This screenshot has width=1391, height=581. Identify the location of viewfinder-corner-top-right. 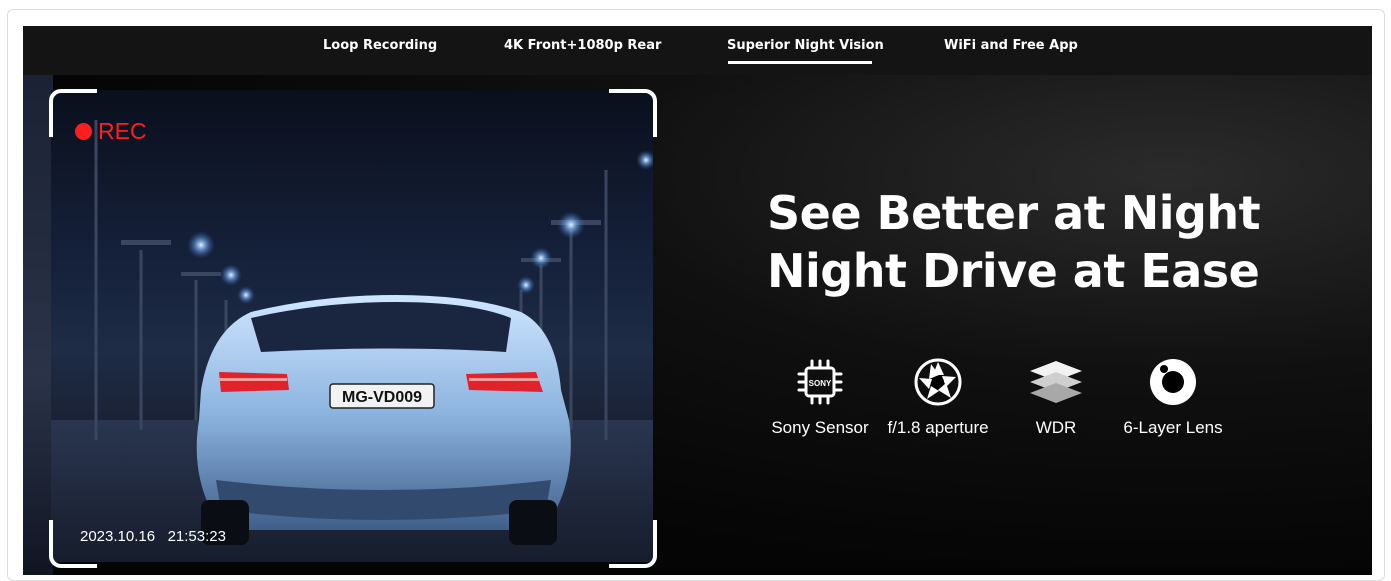
(633, 113).